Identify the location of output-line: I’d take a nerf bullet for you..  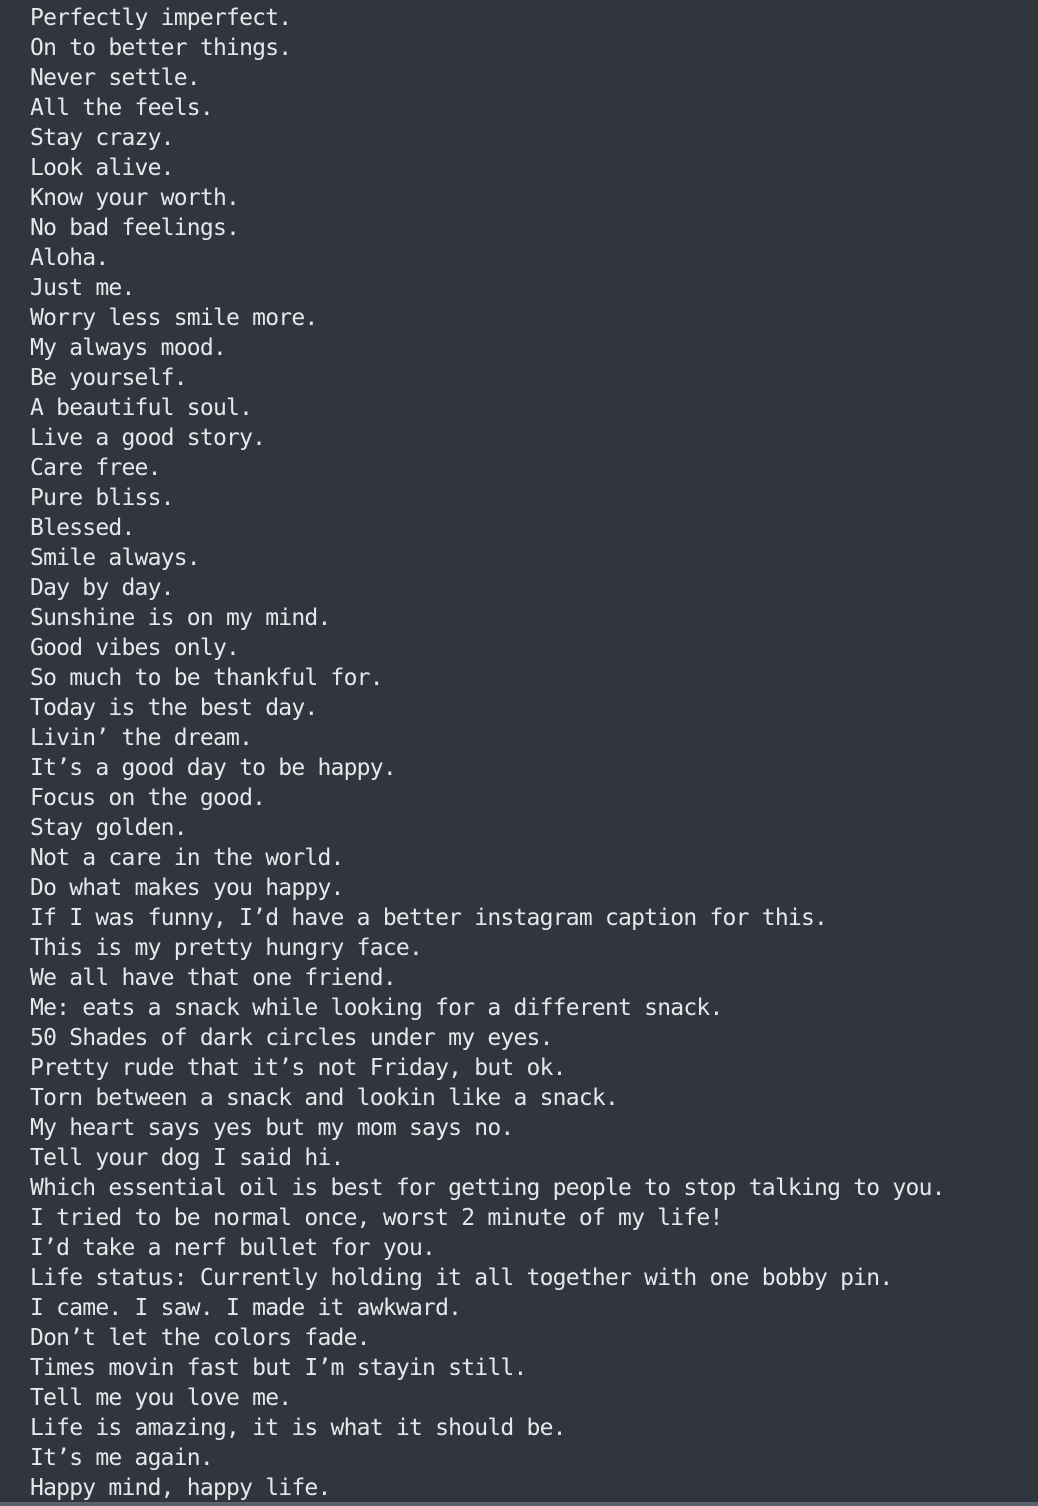
(233, 1248).